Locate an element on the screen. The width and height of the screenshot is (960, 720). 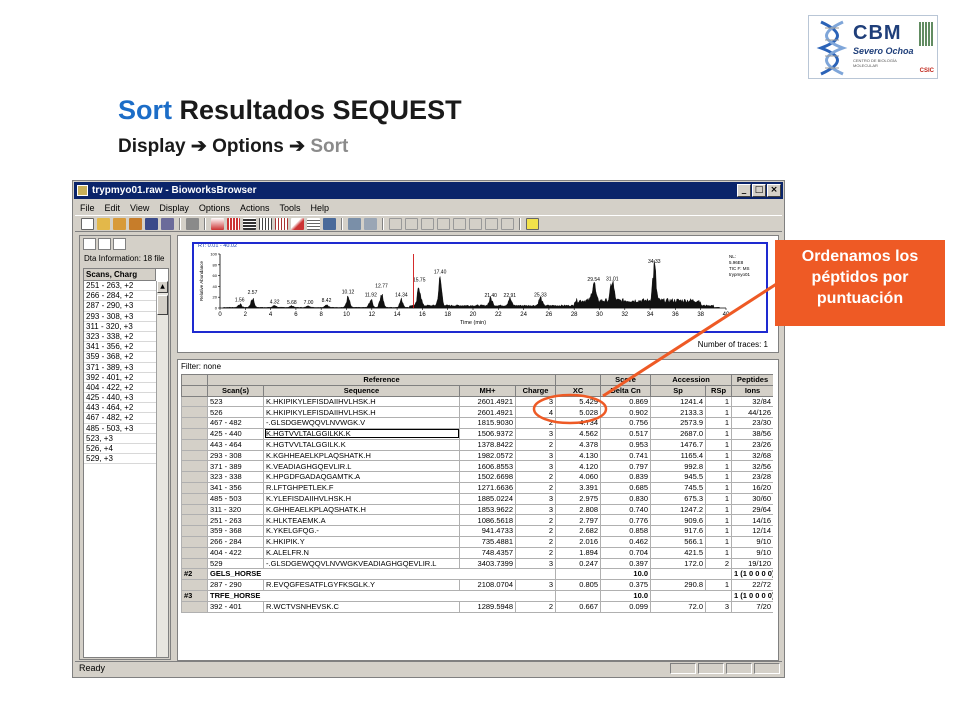
row-index: #3 is located at coordinates (194, 595).